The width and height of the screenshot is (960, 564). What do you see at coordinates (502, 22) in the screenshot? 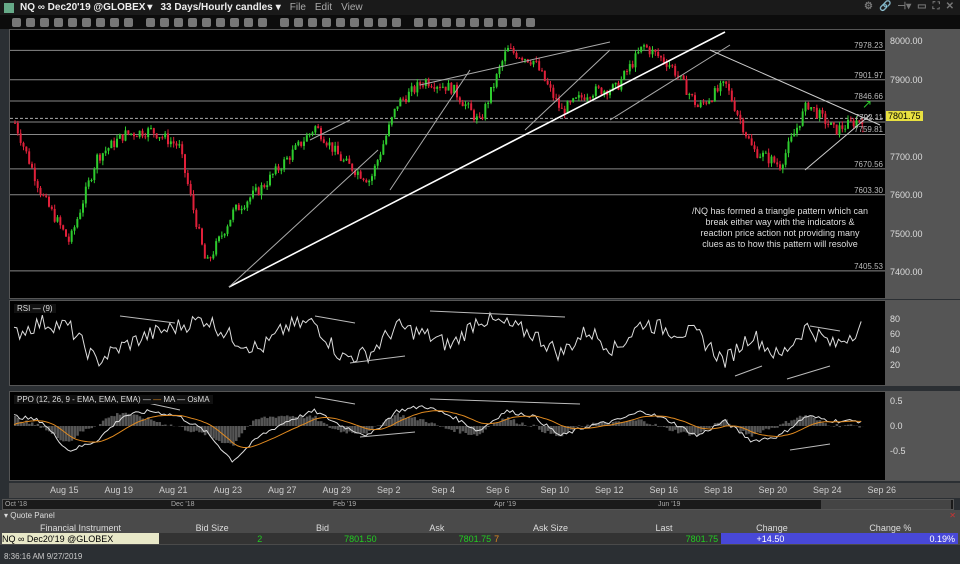
I see `refresh-icon` at bounding box center [502, 22].